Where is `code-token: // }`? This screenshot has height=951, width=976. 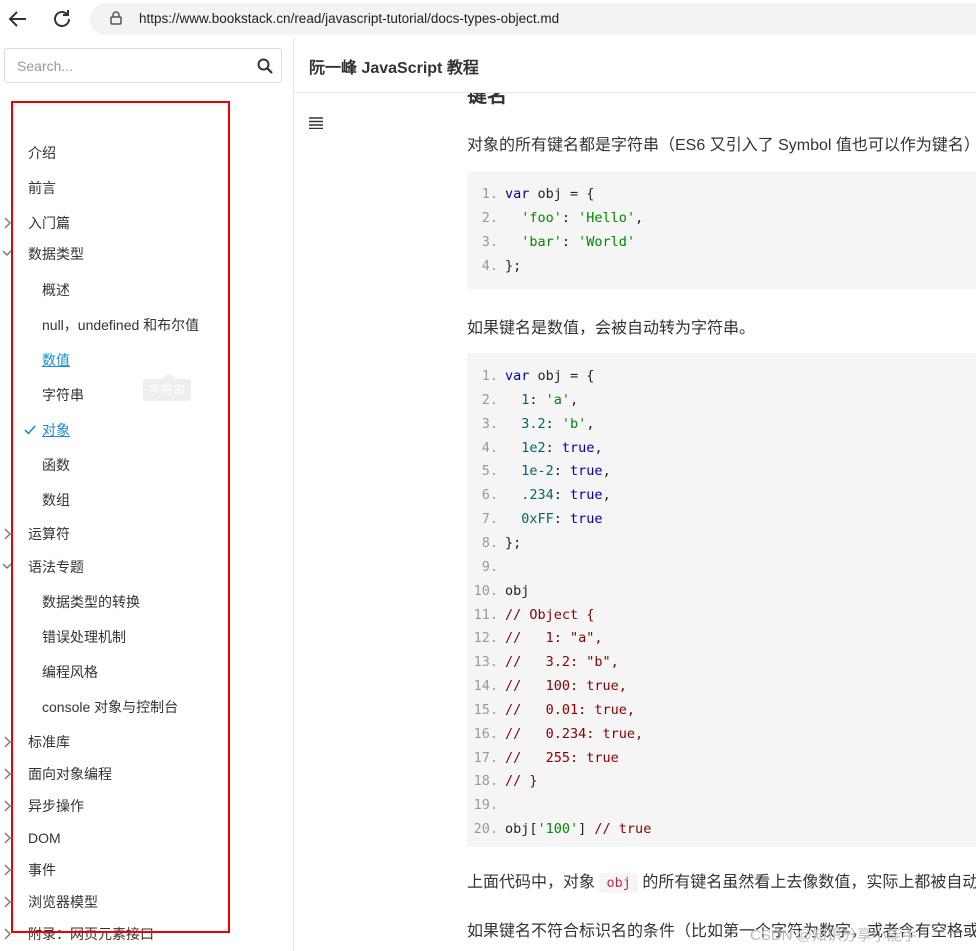 code-token: // } is located at coordinates (521, 781).